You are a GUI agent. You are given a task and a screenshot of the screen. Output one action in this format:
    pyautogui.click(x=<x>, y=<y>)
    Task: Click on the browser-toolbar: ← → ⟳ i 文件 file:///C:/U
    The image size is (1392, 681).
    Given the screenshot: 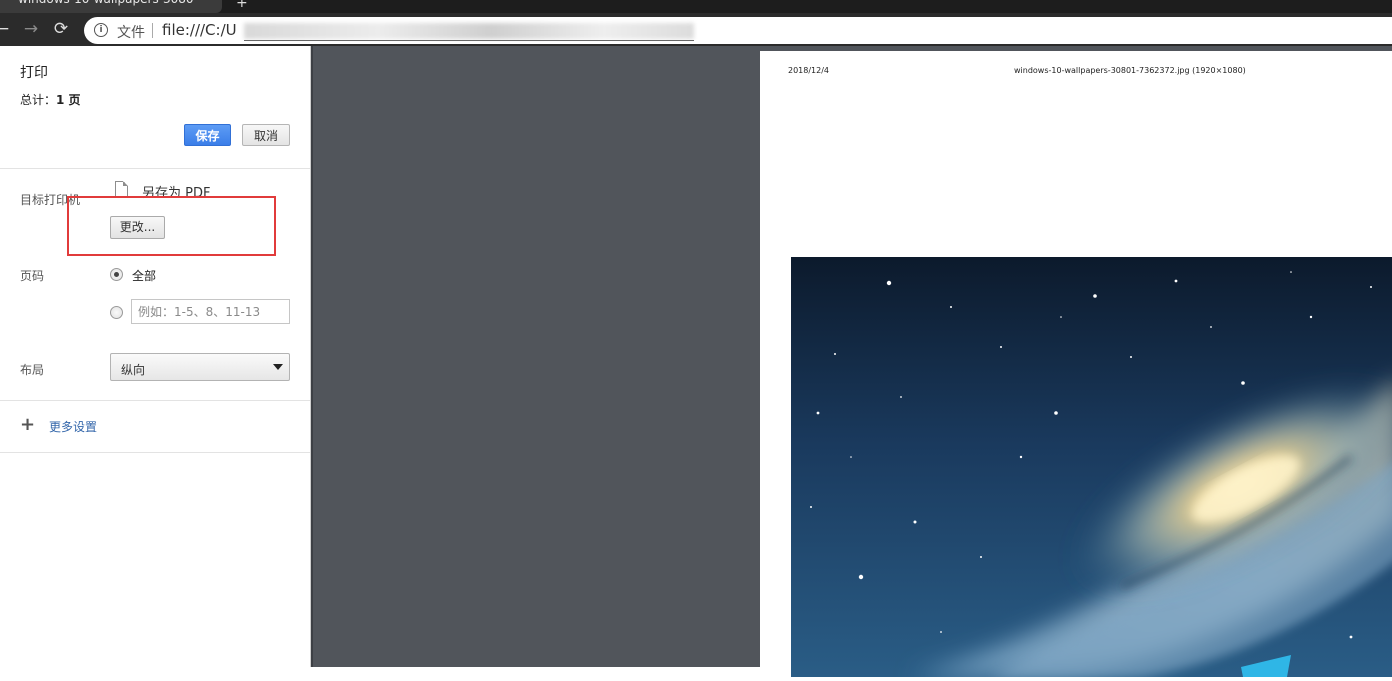 What is the action you would take?
    pyautogui.click(x=696, y=29)
    